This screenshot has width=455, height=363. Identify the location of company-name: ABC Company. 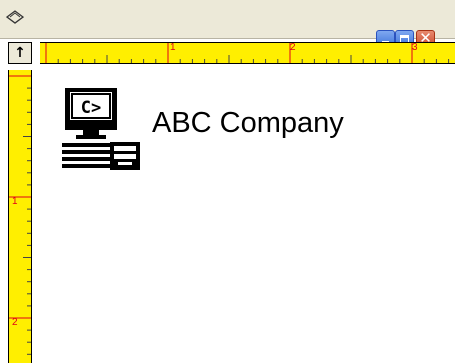
(248, 123).